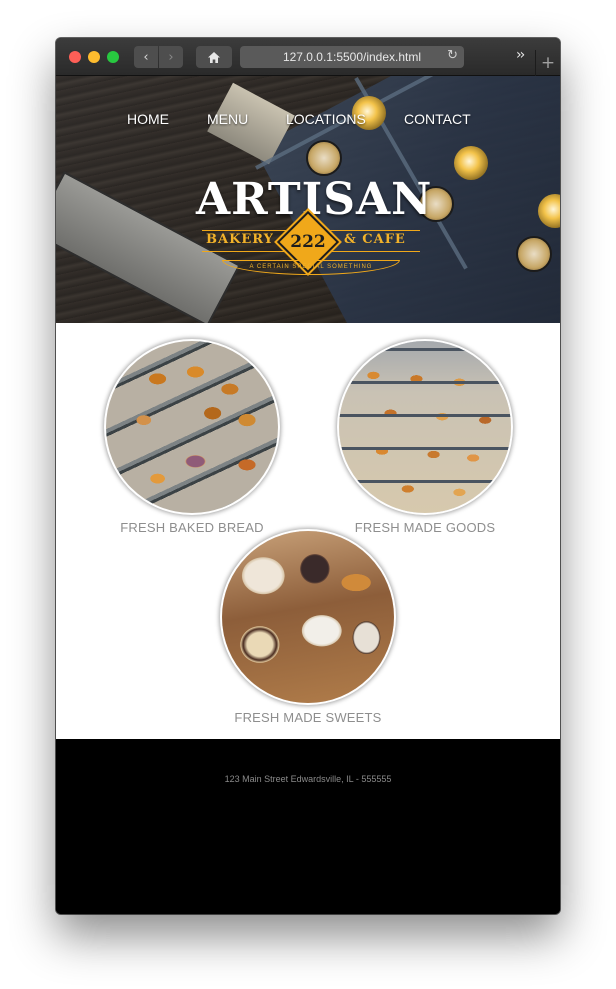 Image resolution: width=616 pixels, height=989 pixels. I want to click on new-tab-button: +, so click(547, 63).